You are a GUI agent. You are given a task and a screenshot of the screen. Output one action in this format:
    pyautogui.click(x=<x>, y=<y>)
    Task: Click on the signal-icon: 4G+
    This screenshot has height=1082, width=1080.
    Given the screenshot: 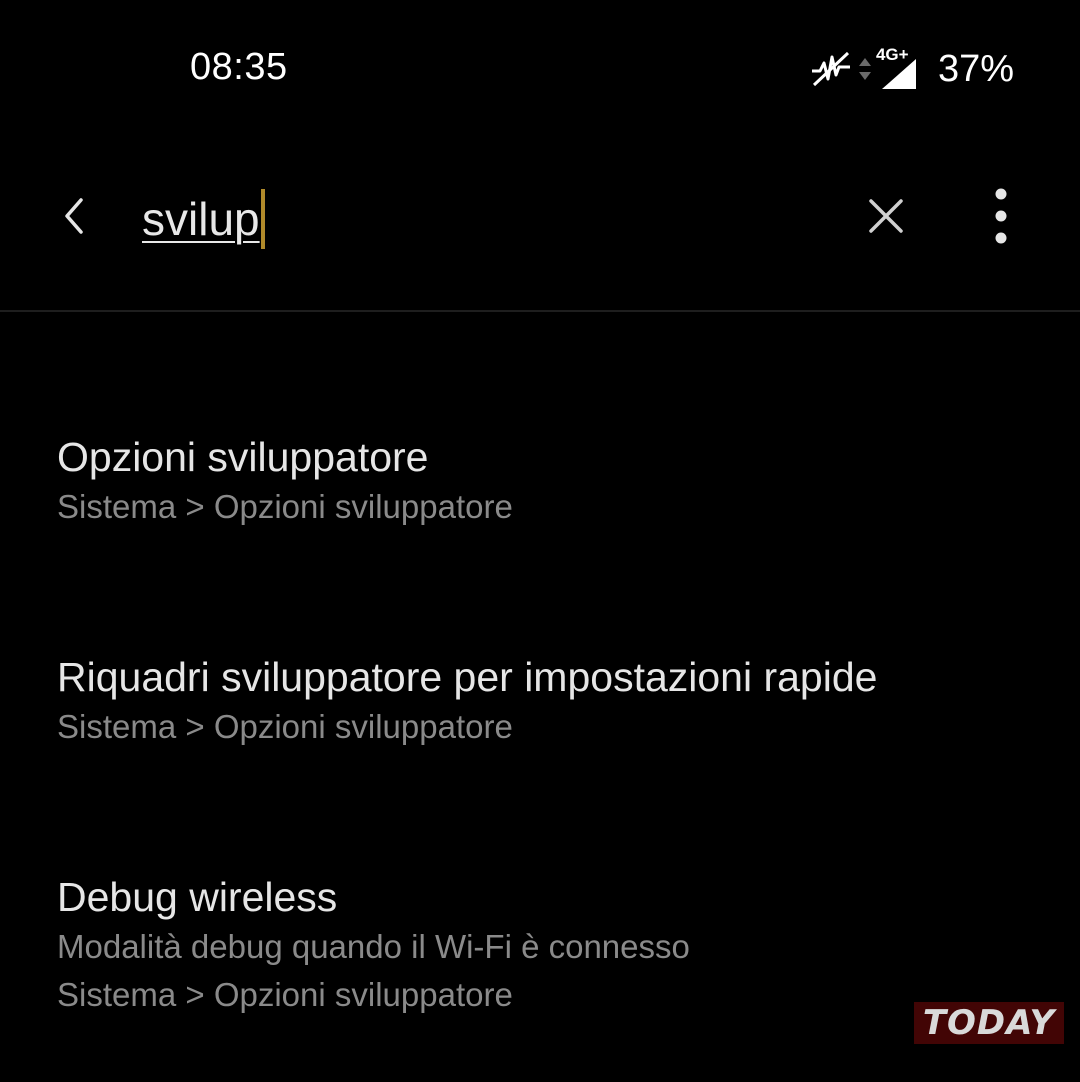 What is the action you would take?
    pyautogui.click(x=897, y=68)
    